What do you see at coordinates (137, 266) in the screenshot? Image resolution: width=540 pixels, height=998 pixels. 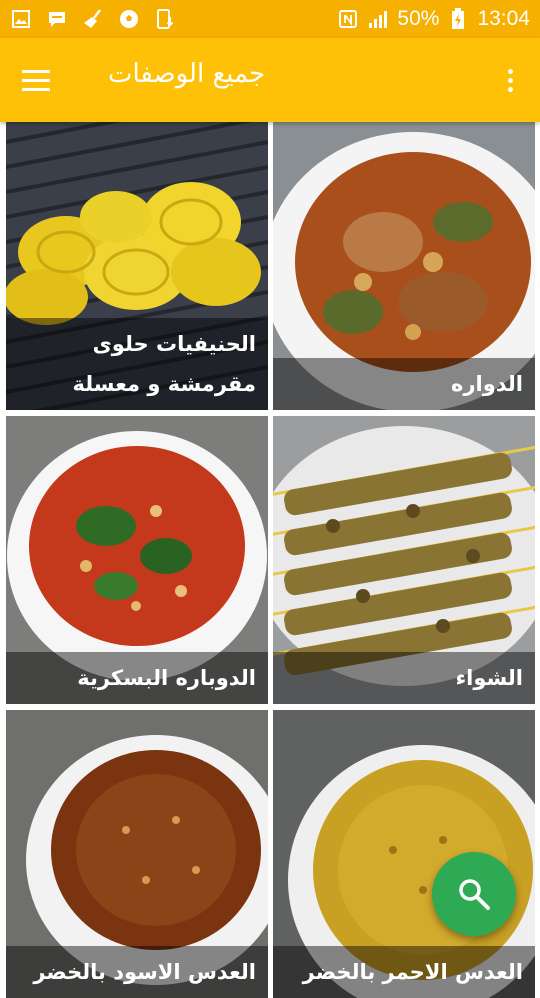 I see `recipe-card: الحنيفيات حلوى مقرمشة و معسلة` at bounding box center [137, 266].